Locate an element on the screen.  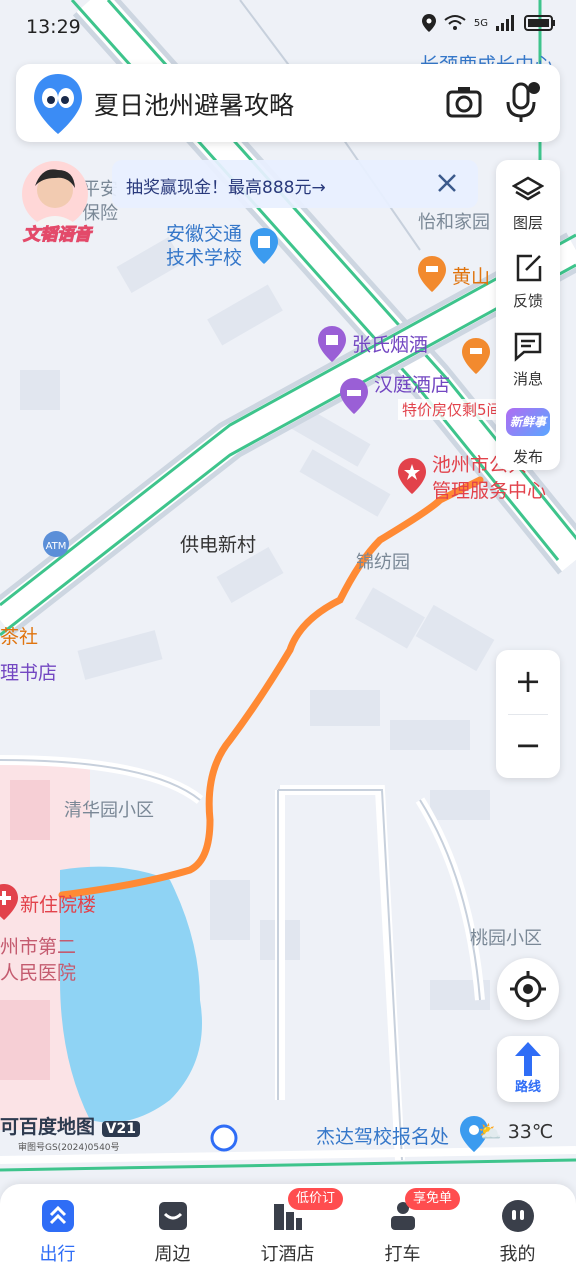
search-bar: 夏日池州避暑攻略 is located at coordinates (288, 103).